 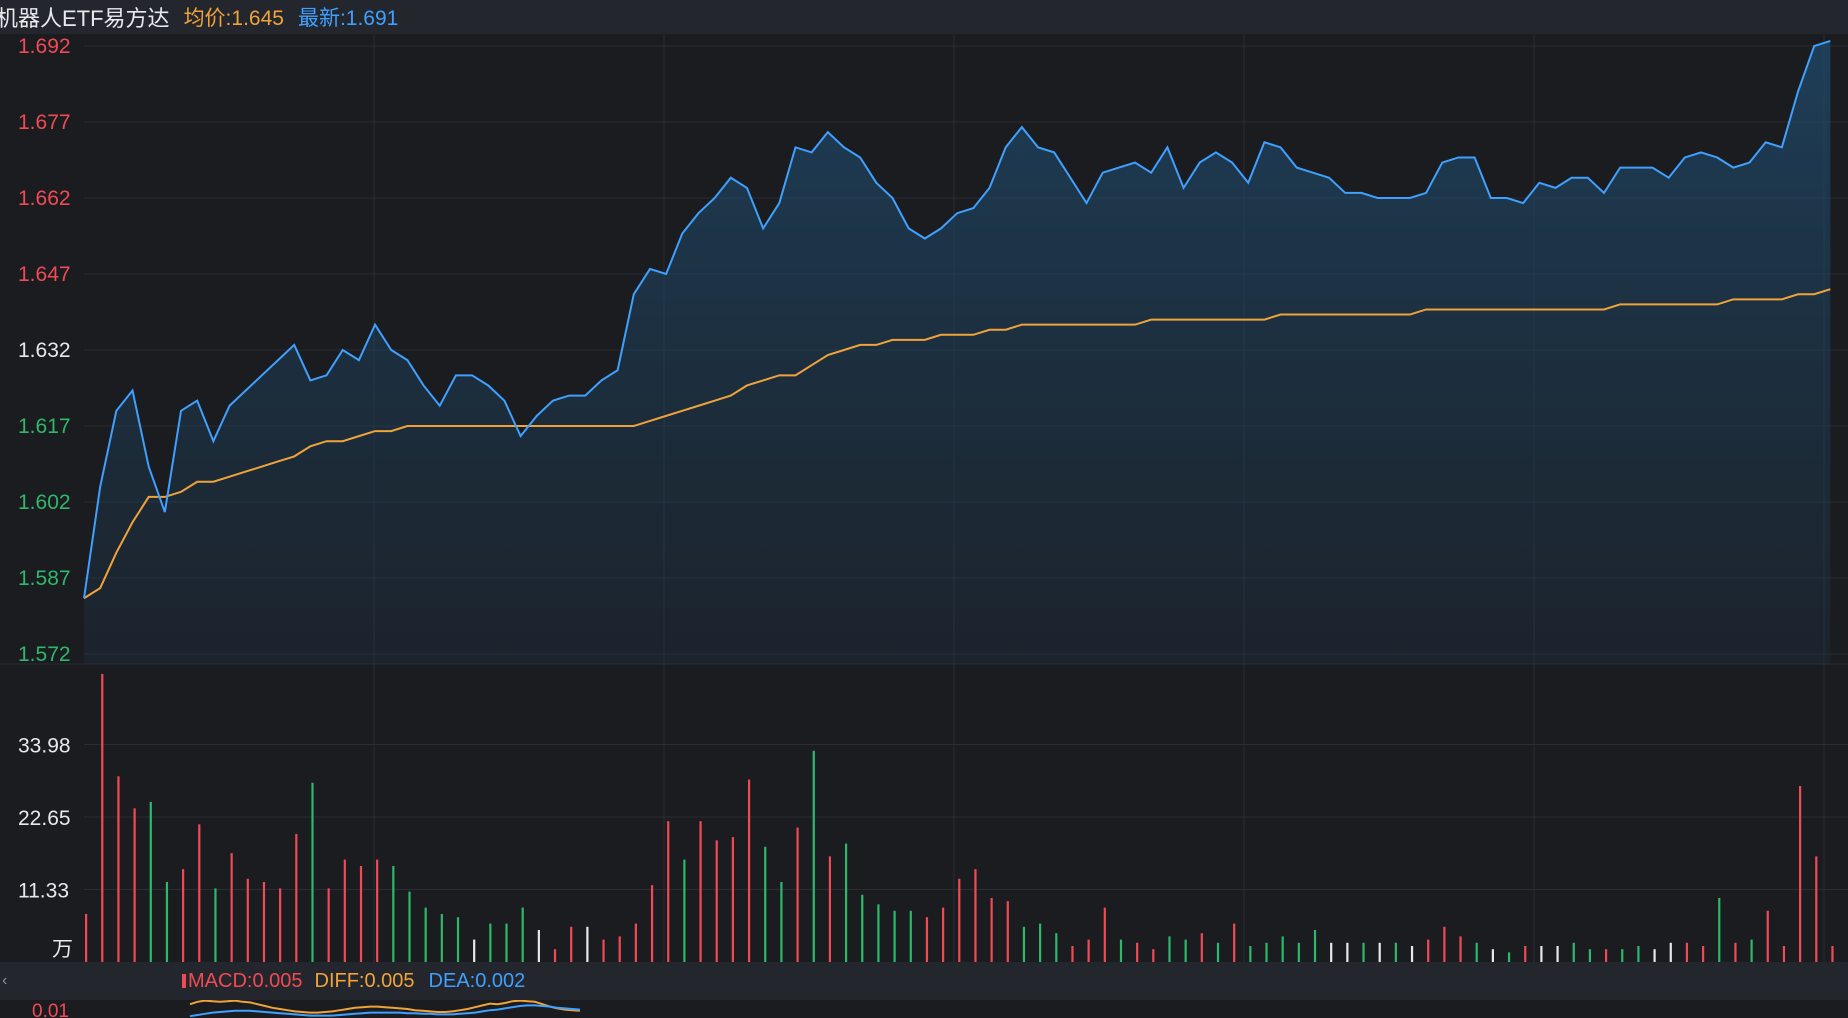 What do you see at coordinates (44, 198) in the screenshot?
I see `price-y-tick: 1.662` at bounding box center [44, 198].